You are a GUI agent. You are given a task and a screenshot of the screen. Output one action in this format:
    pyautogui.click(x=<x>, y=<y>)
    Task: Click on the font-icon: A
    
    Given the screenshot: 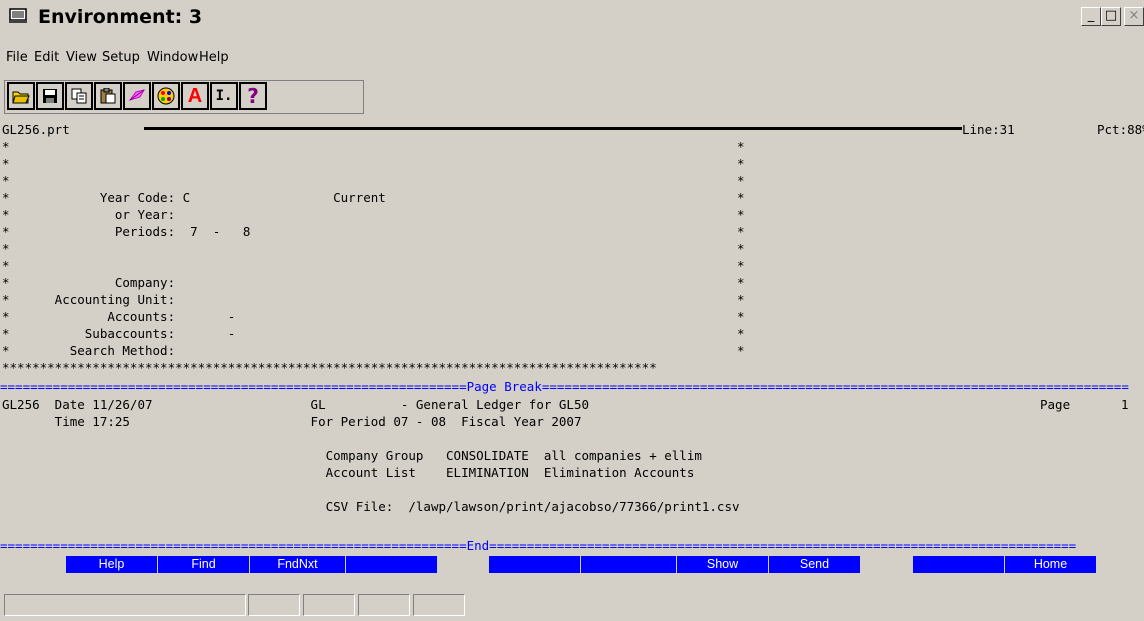 What is the action you would take?
    pyautogui.click(x=195, y=96)
    